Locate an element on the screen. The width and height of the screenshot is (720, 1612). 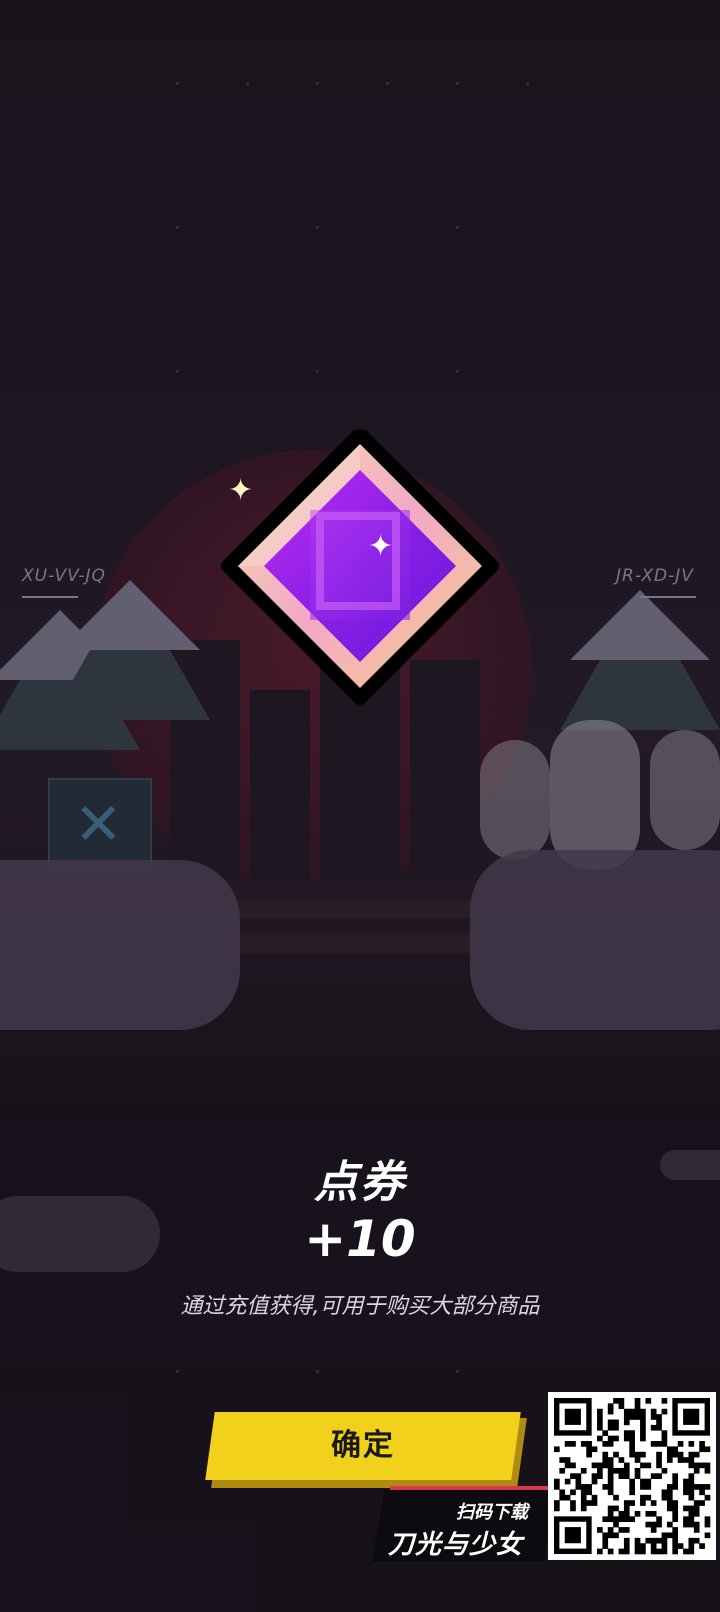
reward-title: 点券 is located at coordinates (360, 1182).